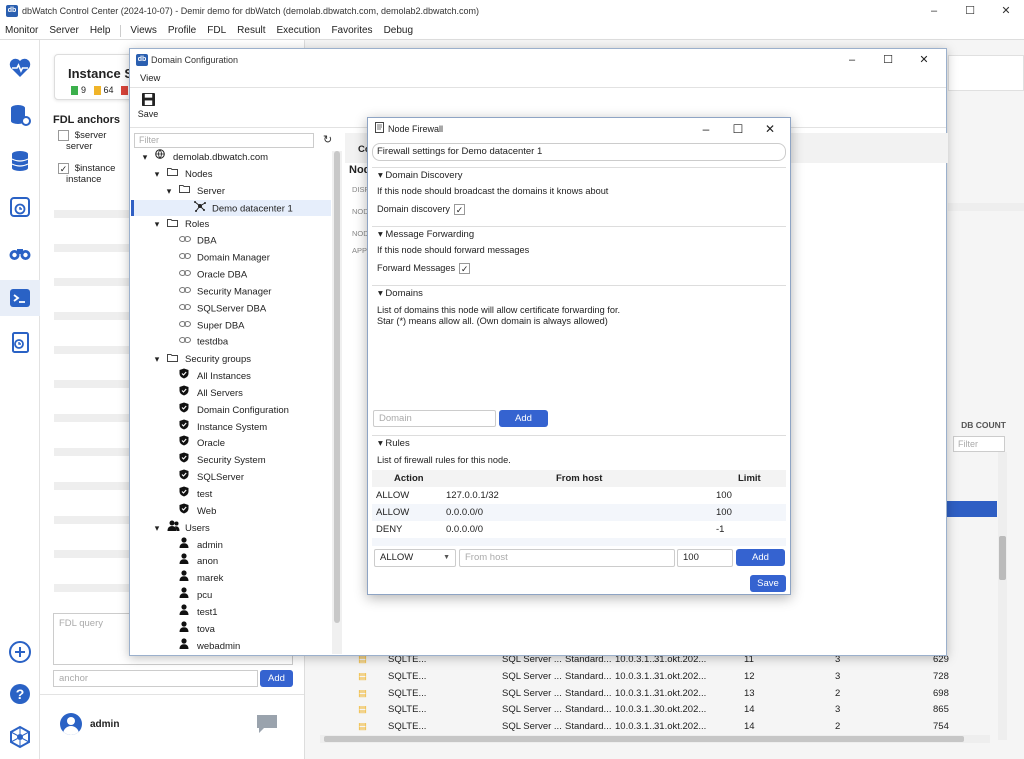  Describe the element at coordinates (705, 558) in the screenshot. I see `limit-input: 100` at that location.